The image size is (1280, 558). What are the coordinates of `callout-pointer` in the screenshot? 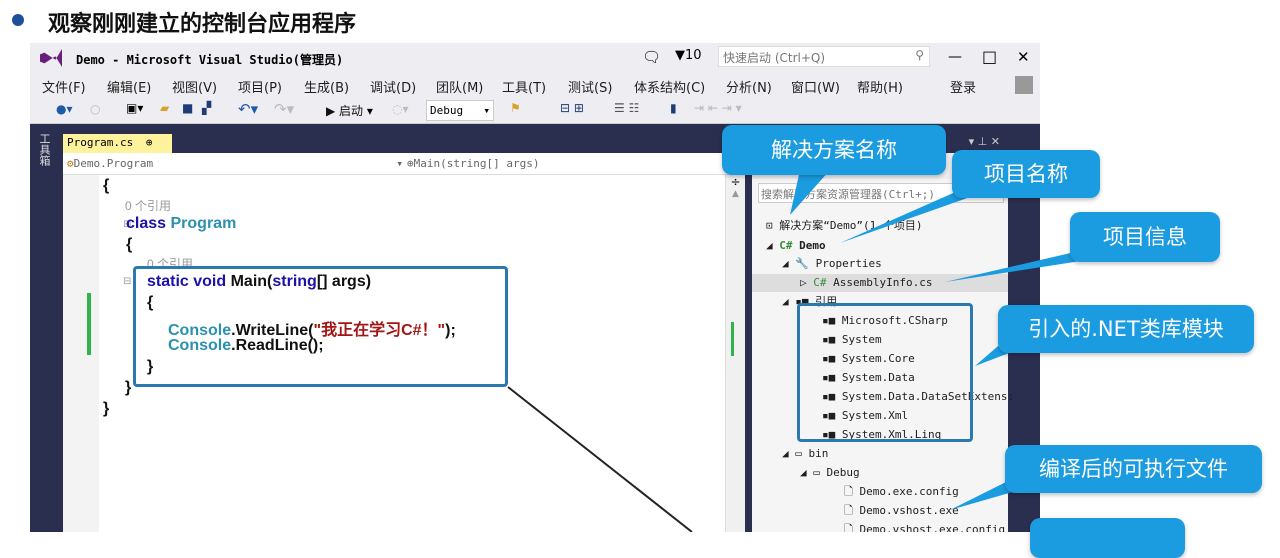 It's located at (810, 192).